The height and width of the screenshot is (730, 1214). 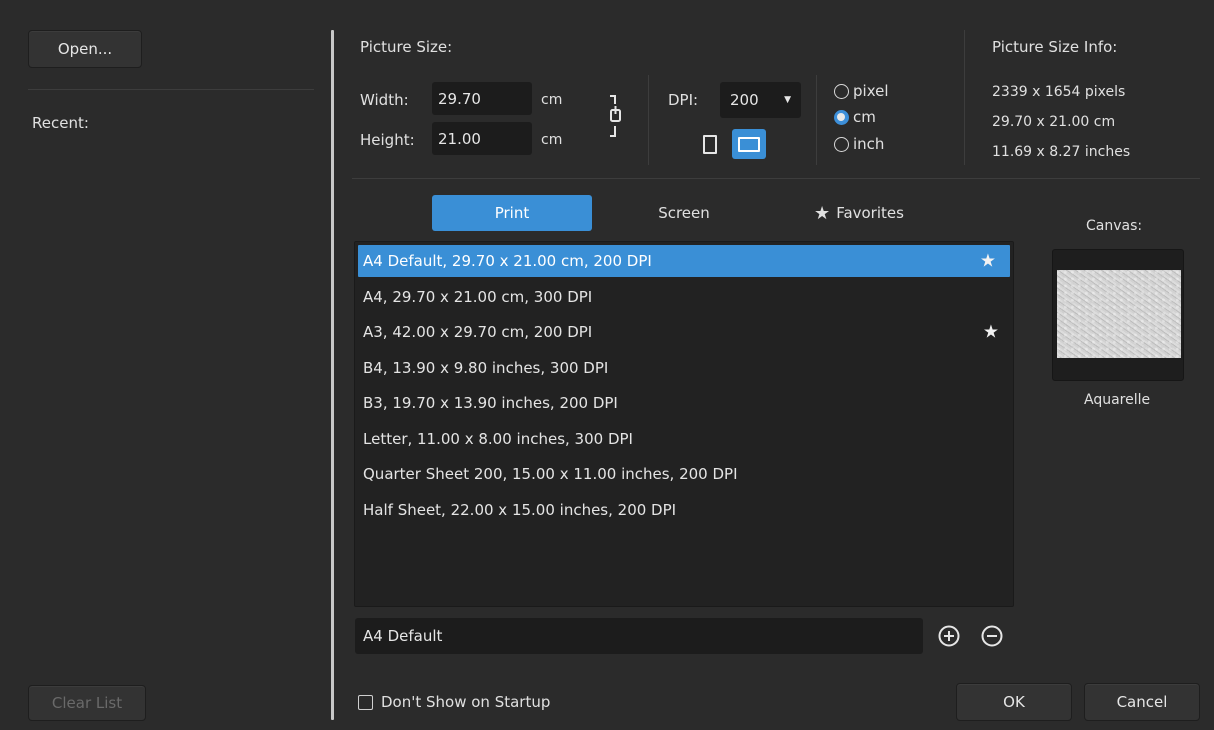 I want to click on canvas-name: Aquarelle, so click(x=1117, y=400).